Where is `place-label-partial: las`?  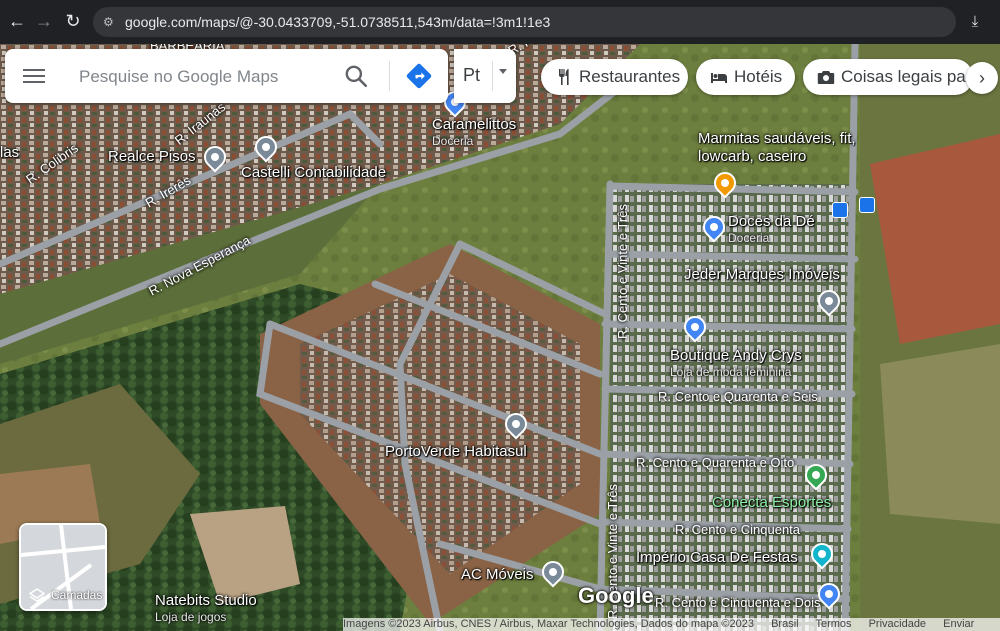
place-label-partial: las is located at coordinates (10, 152).